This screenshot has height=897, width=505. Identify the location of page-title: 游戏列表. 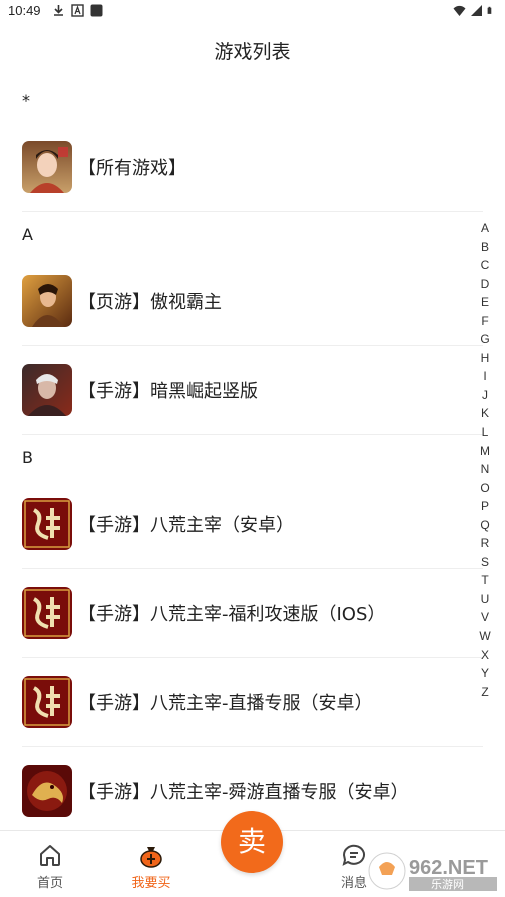
(252, 52).